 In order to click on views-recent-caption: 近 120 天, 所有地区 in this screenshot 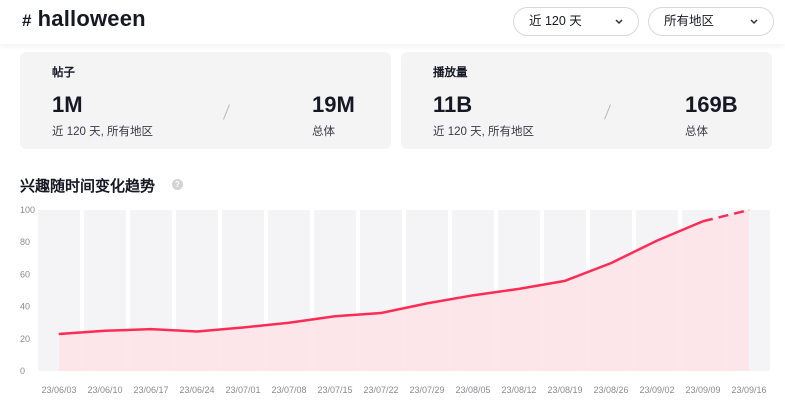, I will do `click(483, 132)`.